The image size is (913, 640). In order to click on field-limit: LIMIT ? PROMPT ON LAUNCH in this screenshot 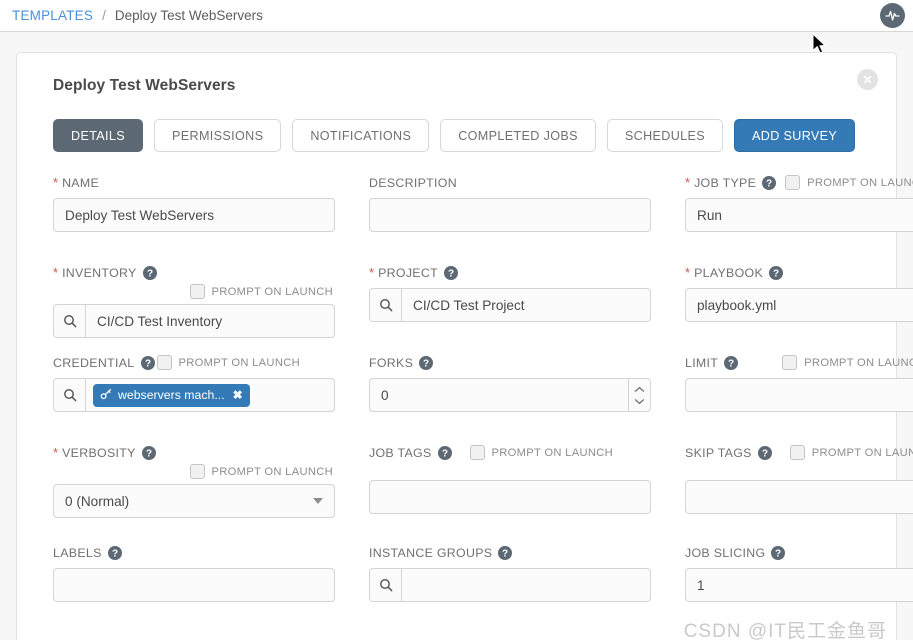, I will do `click(799, 399)`.